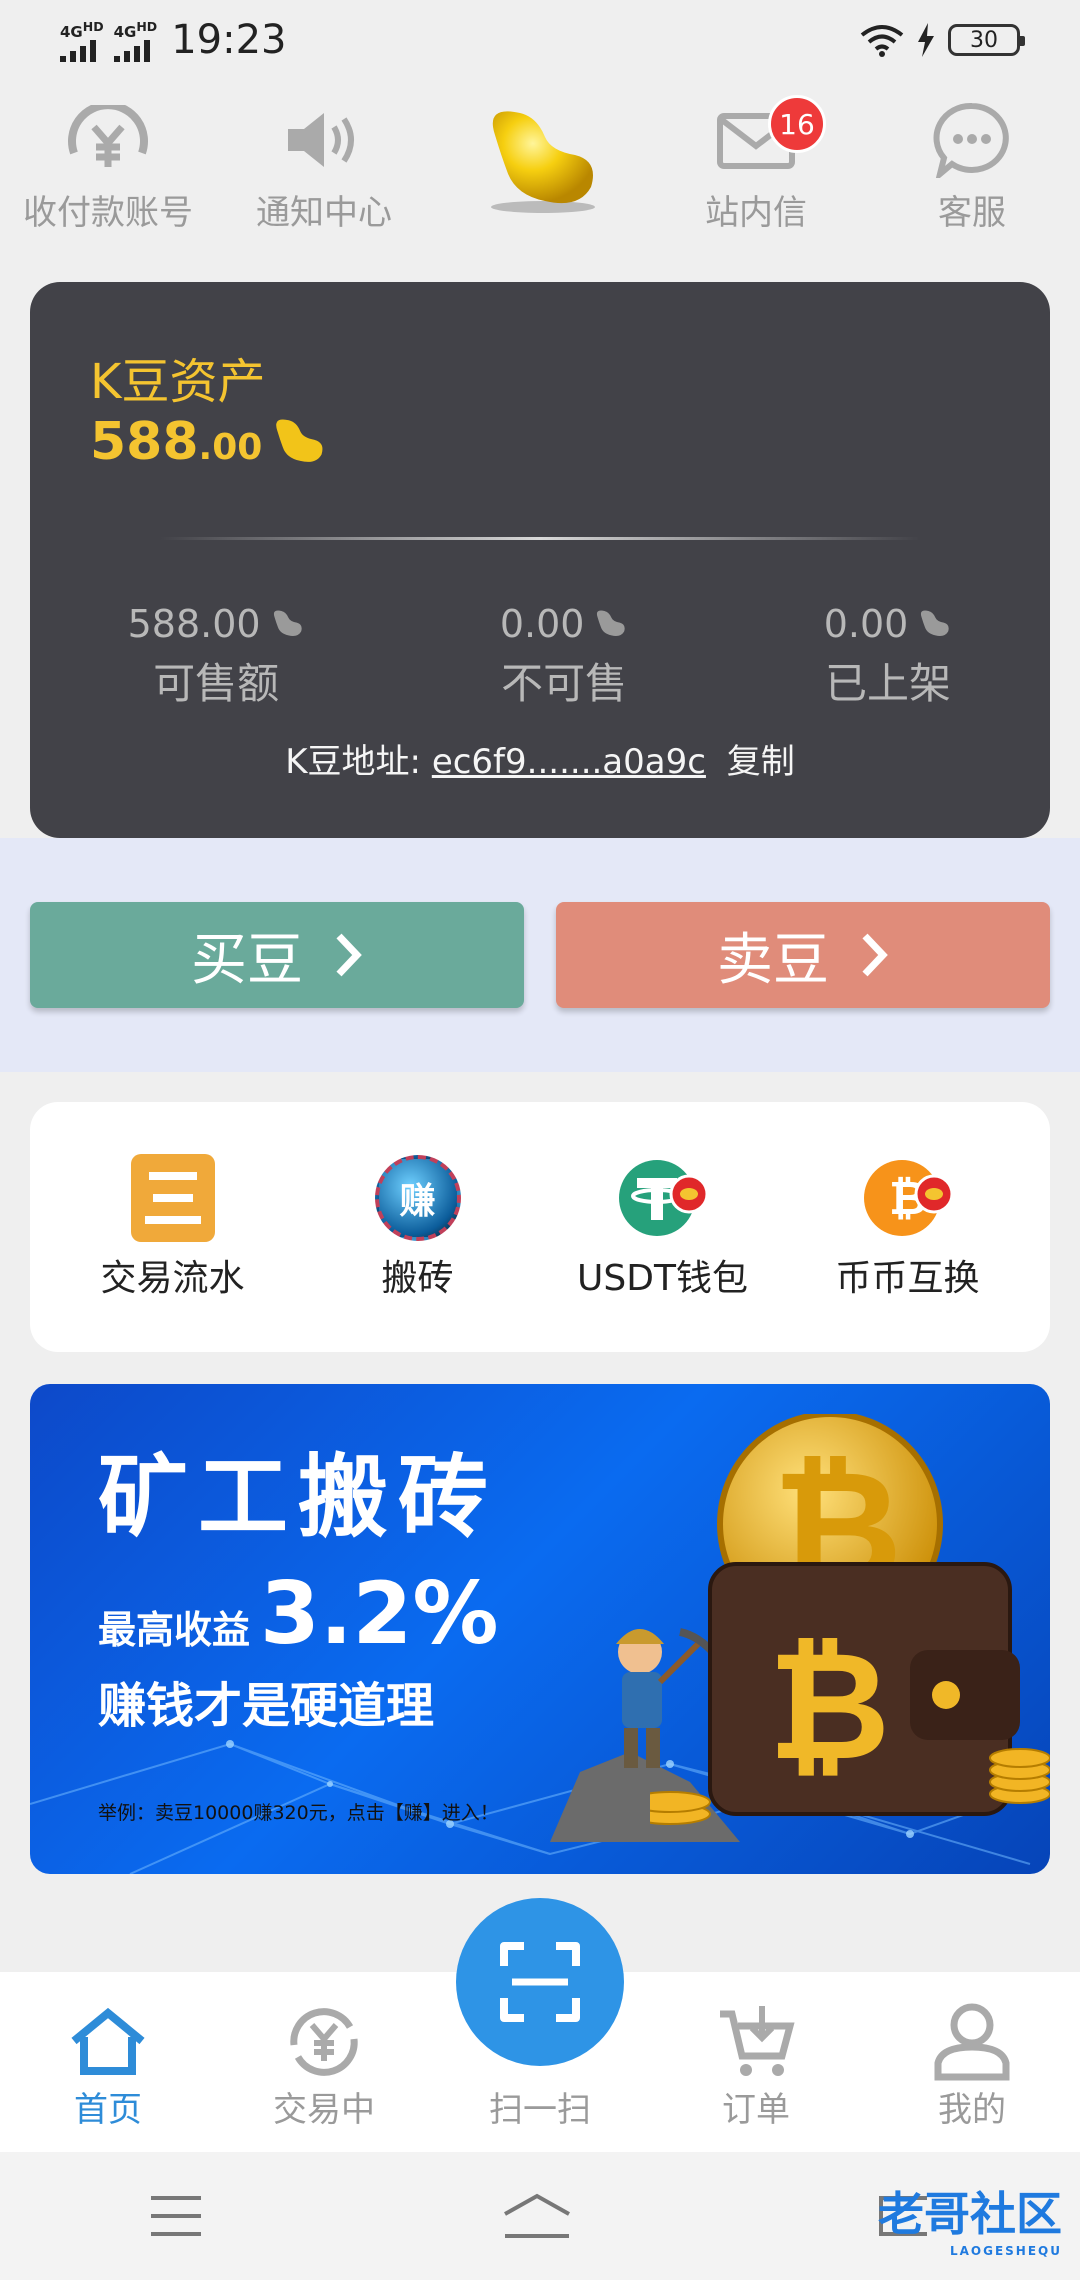  I want to click on stat-unsellable: 0.00 不可售, so click(564, 656).